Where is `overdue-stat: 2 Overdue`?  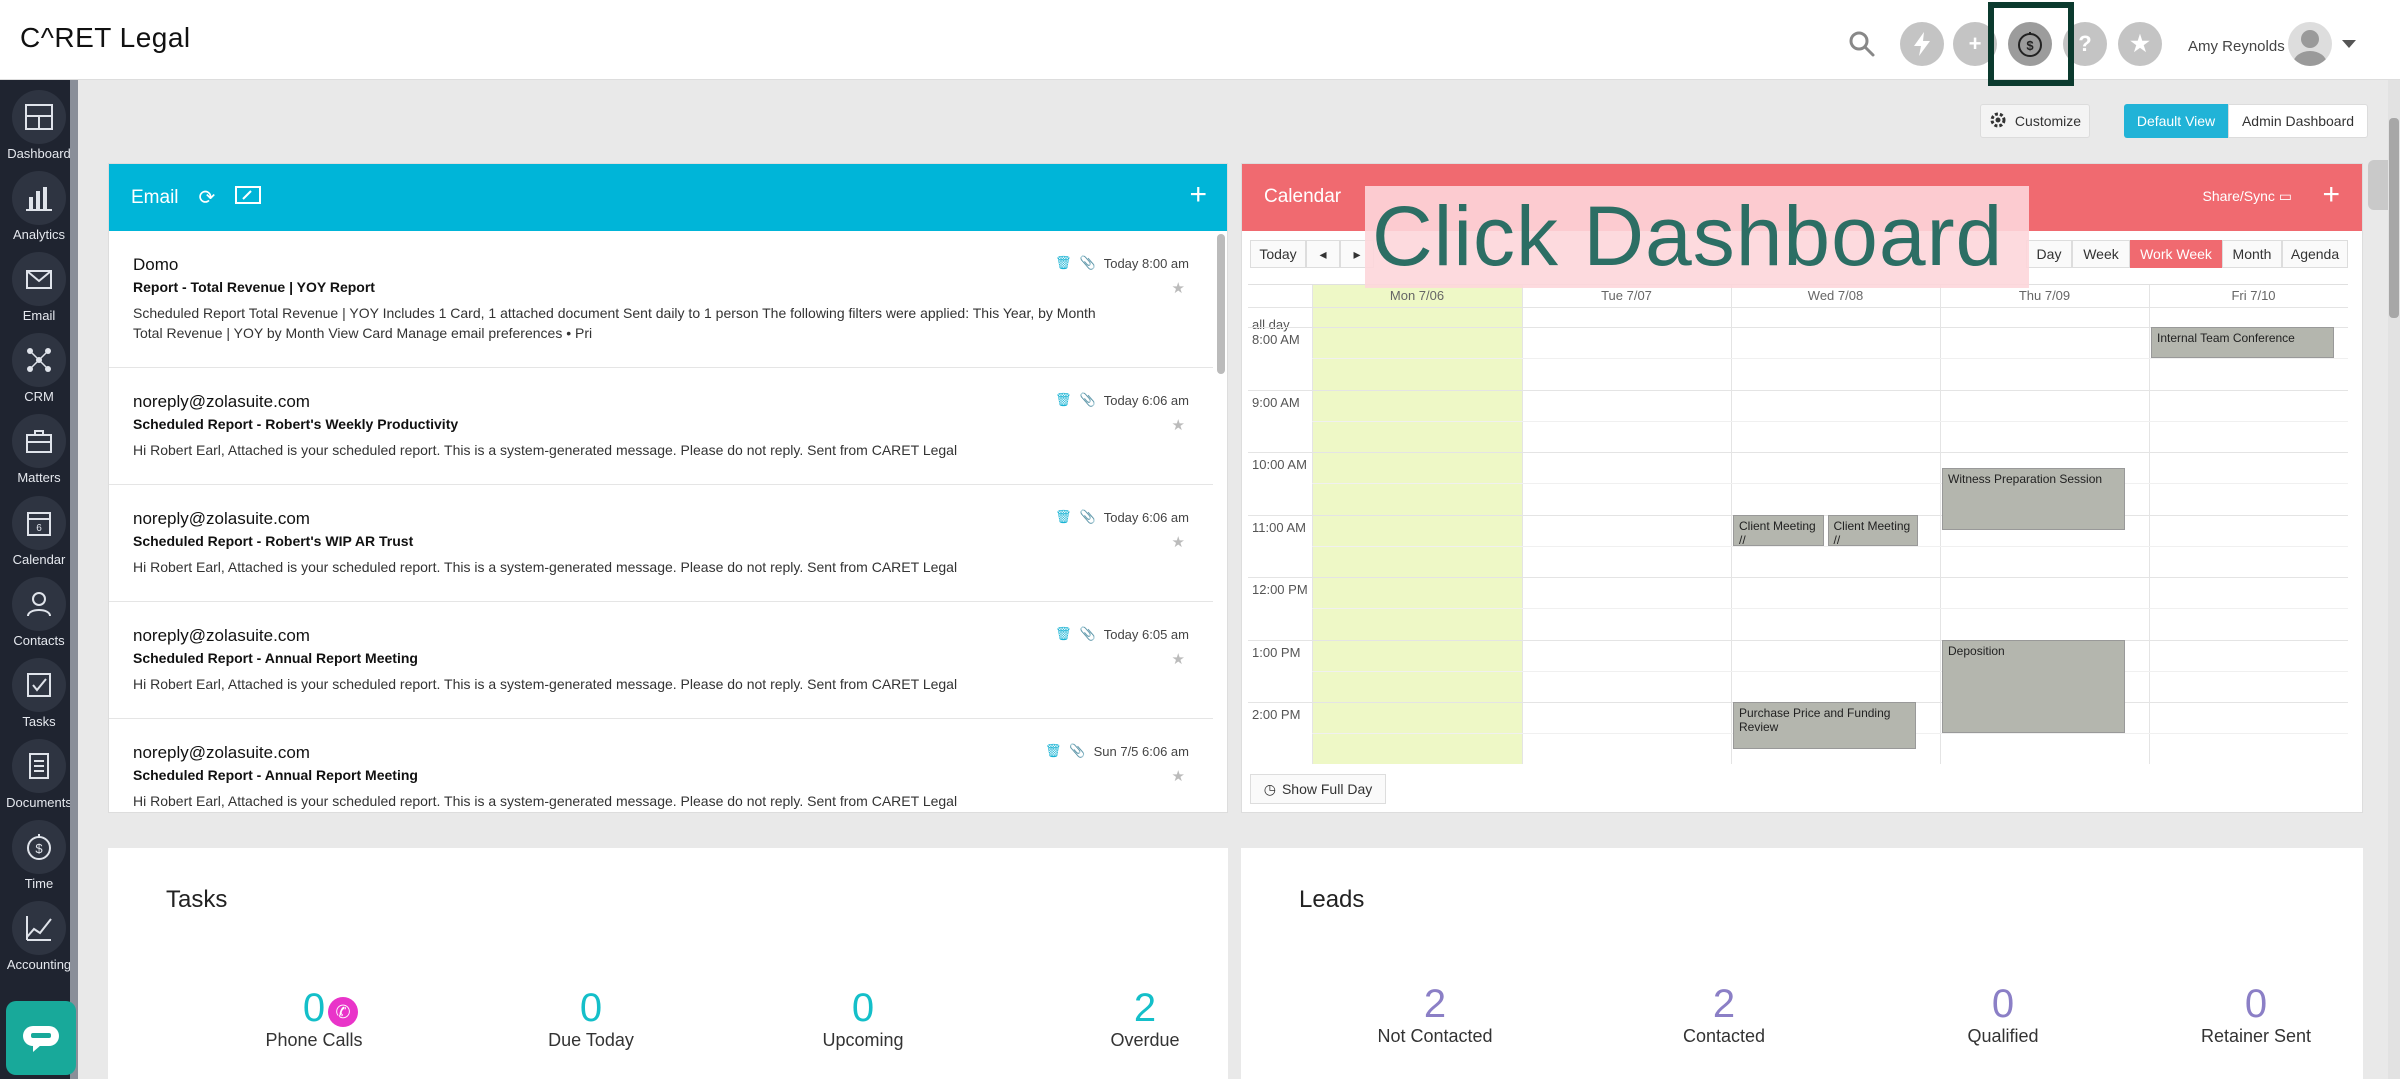 overdue-stat: 2 Overdue is located at coordinates (1145, 1018).